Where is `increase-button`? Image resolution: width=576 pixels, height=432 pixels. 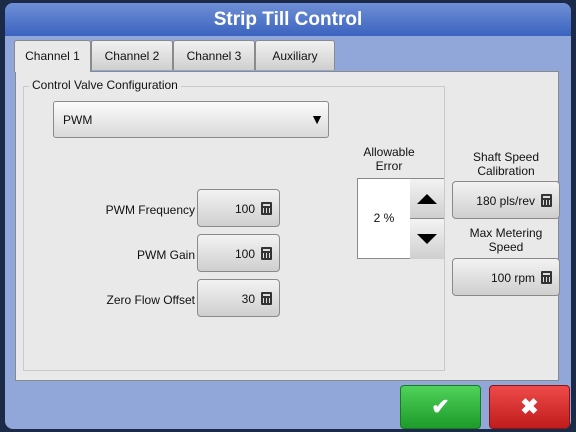
increase-button is located at coordinates (427, 199).